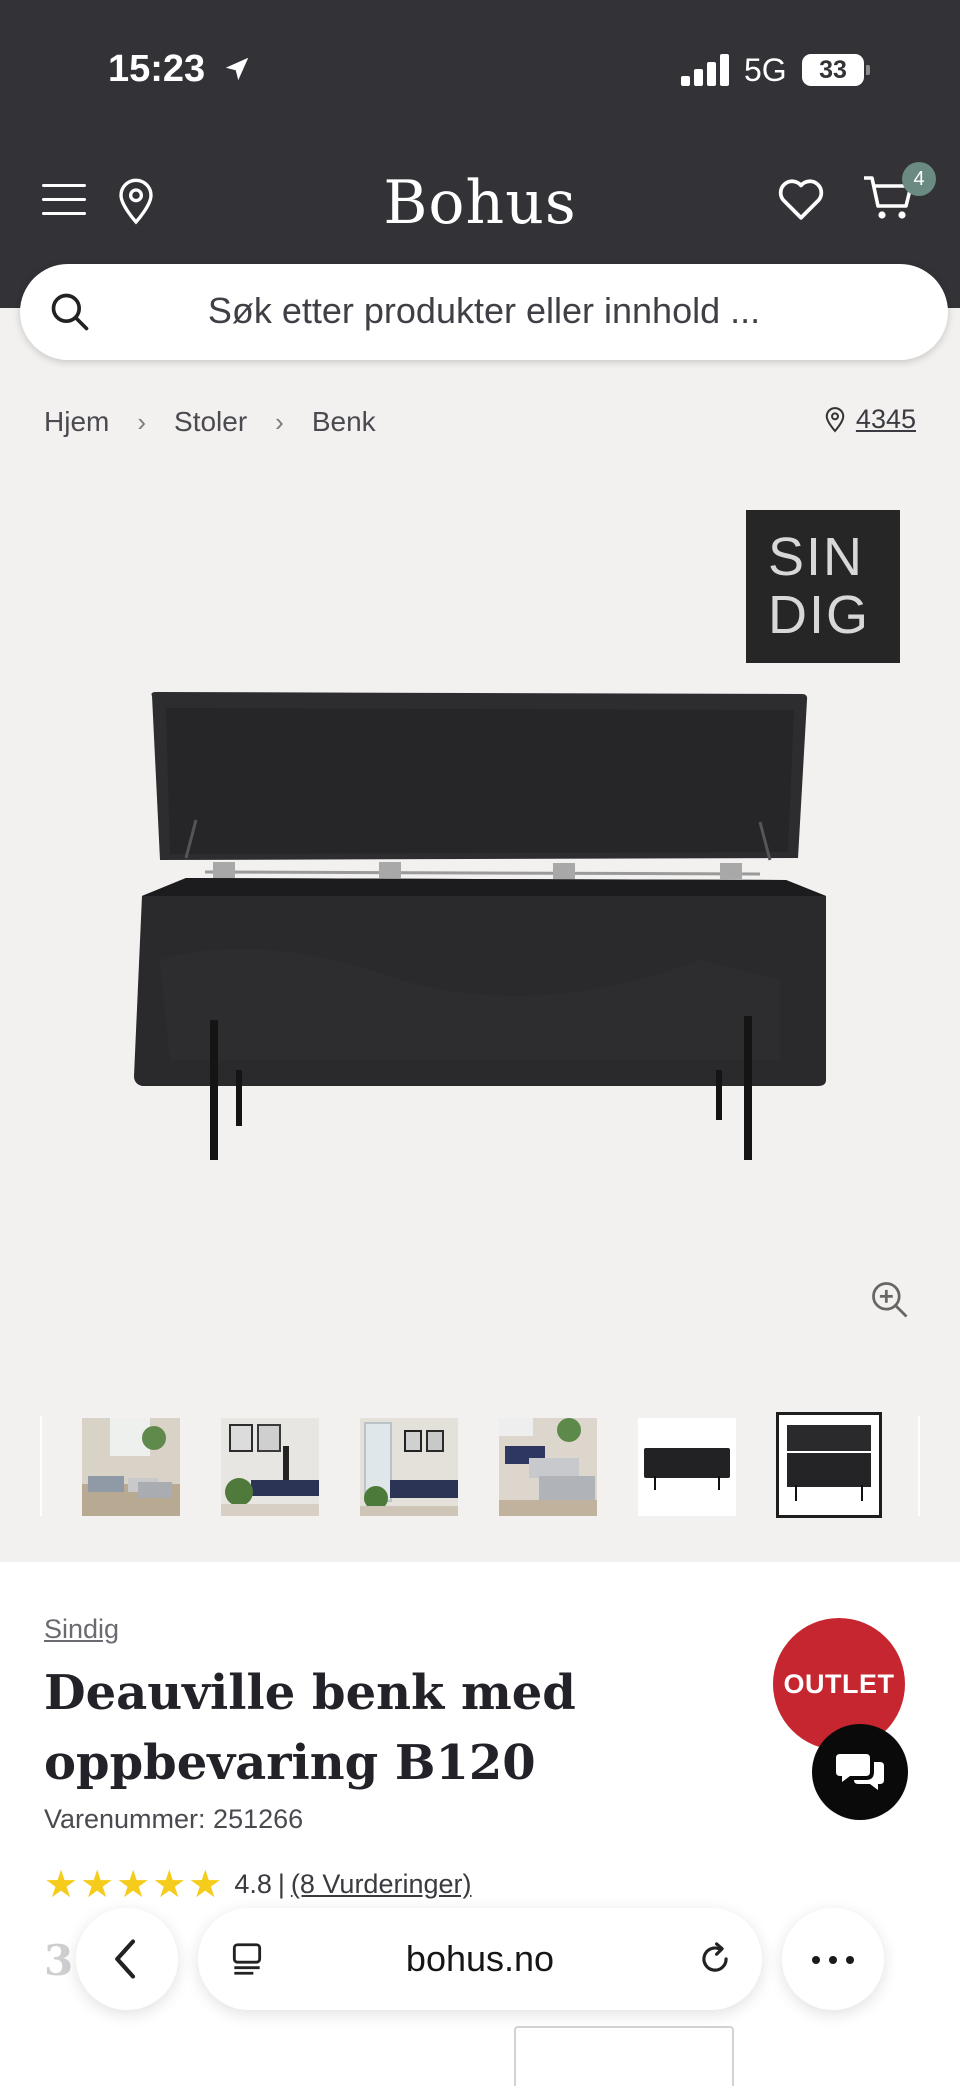 The height and width of the screenshot is (2086, 960). I want to click on product-rating: ★★★★★ 4.8 | (8 Vurderinger), so click(257, 1884).